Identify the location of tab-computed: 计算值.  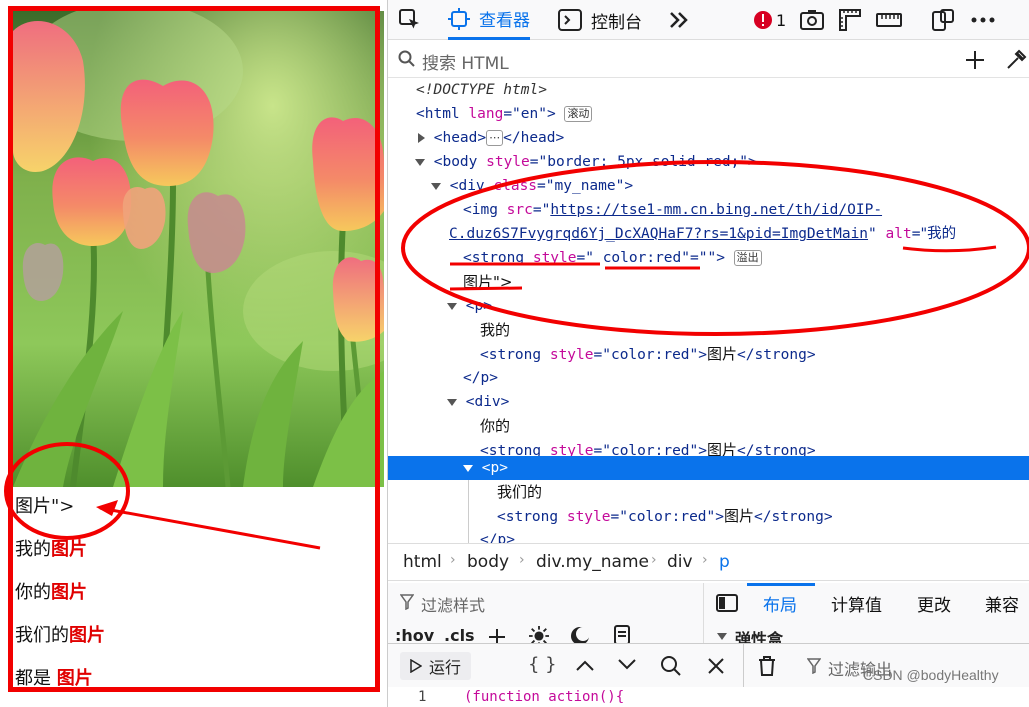
(856, 603).